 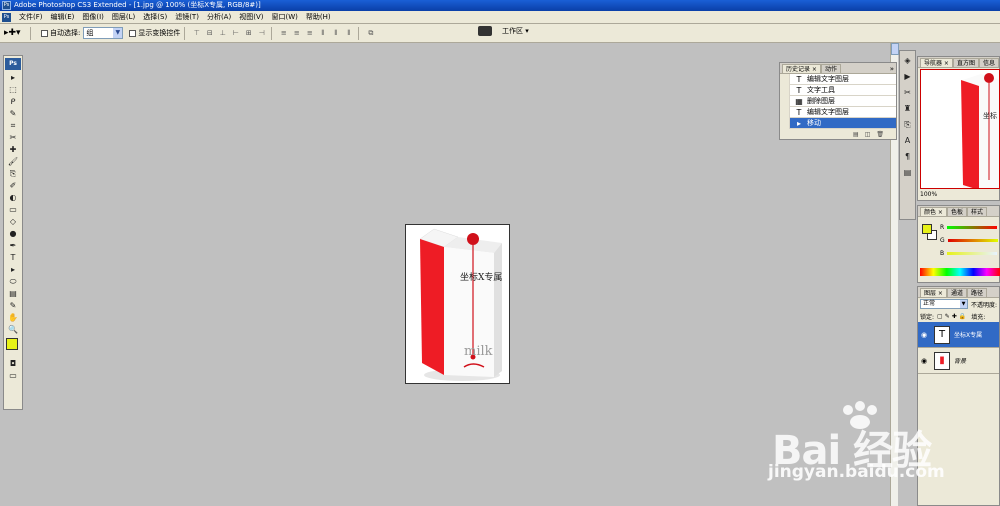 What do you see at coordinates (895, 49) in the screenshot?
I see `scrollbar-thumb` at bounding box center [895, 49].